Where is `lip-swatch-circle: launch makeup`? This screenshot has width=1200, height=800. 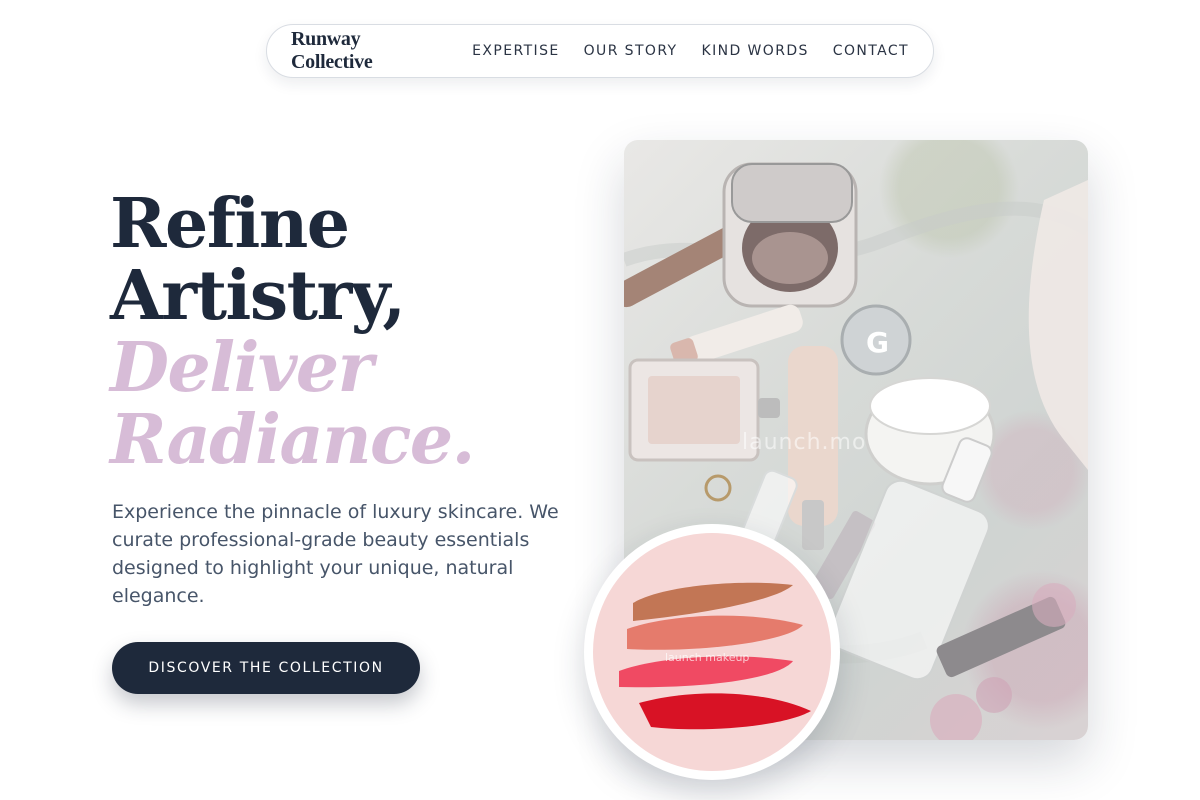 lip-swatch-circle: launch makeup is located at coordinates (712, 652).